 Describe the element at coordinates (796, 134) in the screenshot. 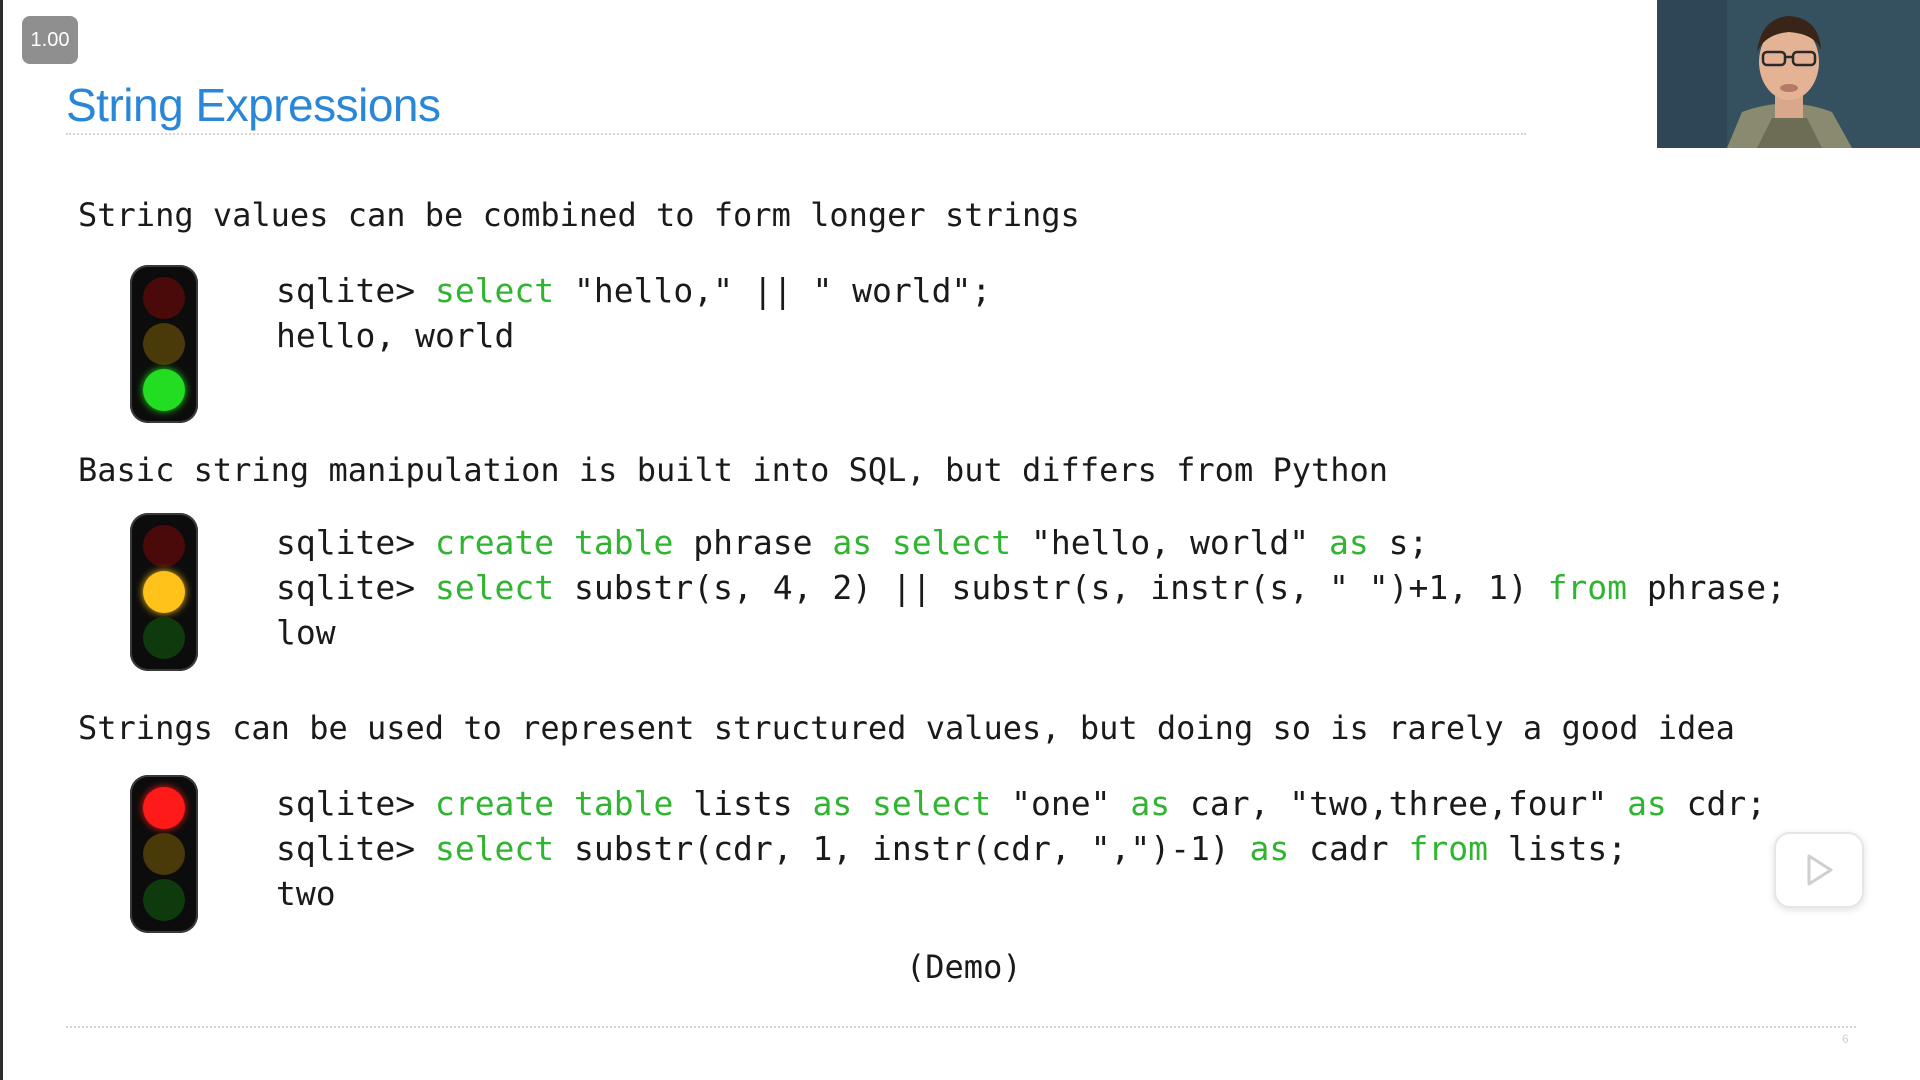

I see `title-divider` at that location.